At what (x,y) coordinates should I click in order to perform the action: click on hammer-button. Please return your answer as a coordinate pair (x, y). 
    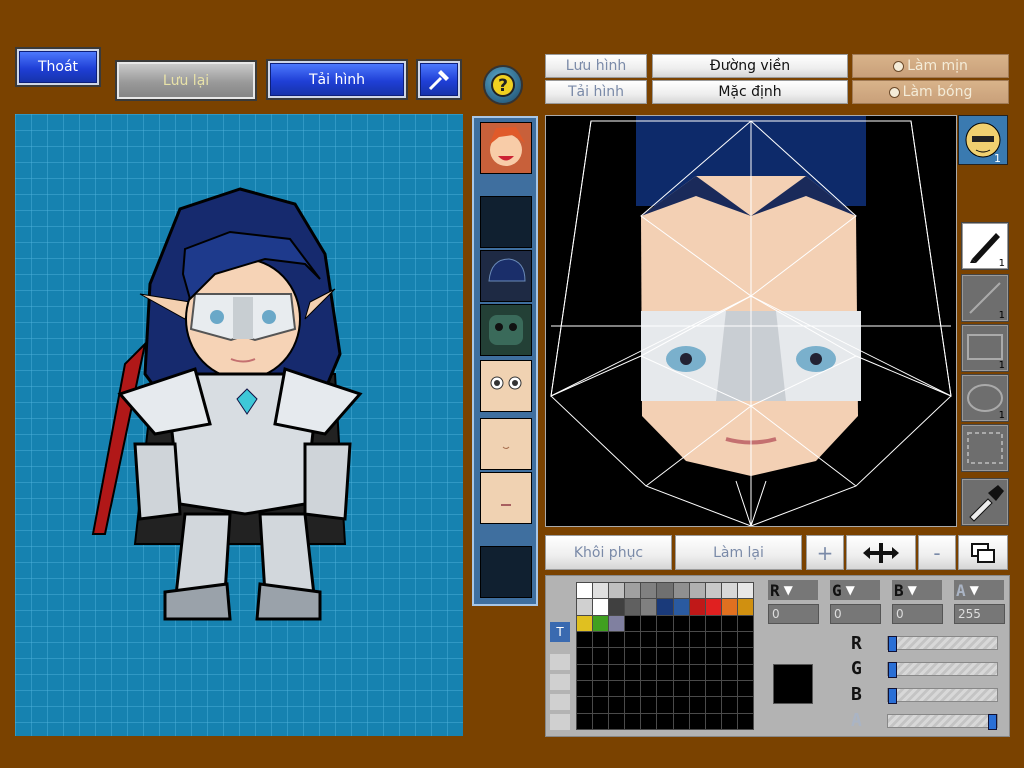
    Looking at the image, I should click on (439, 79).